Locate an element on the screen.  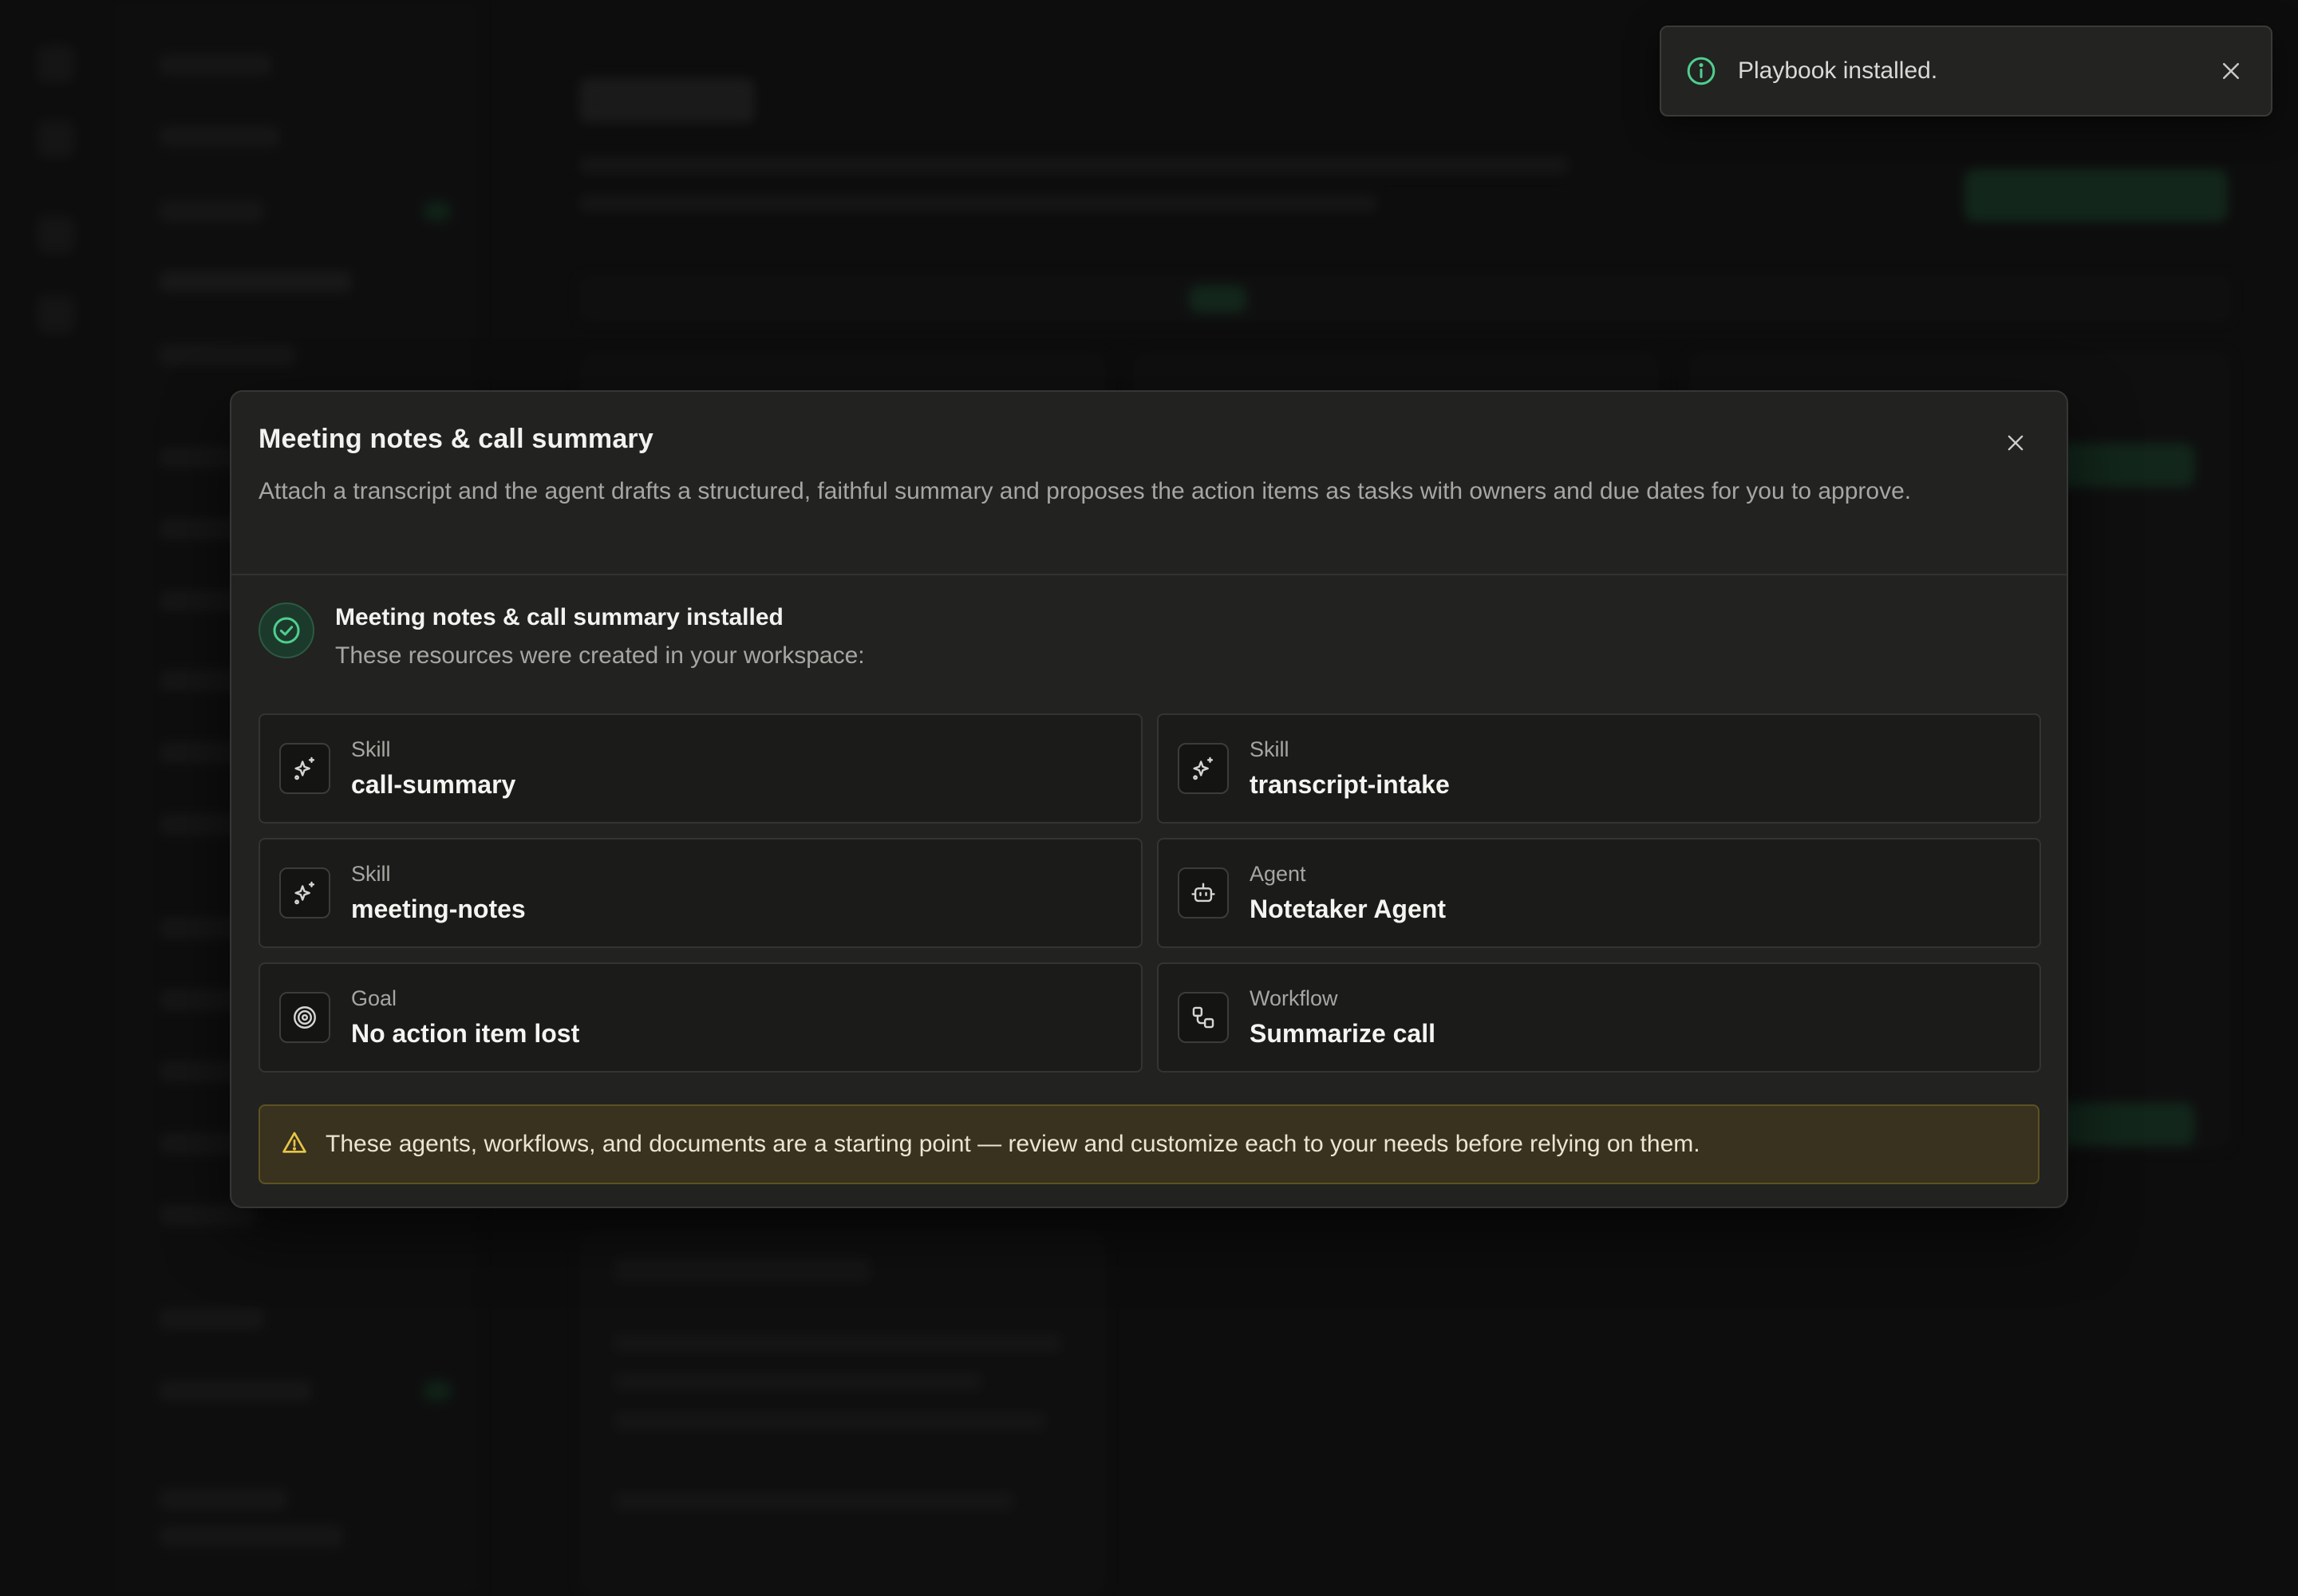
check-circle-icon is located at coordinates (287, 630).